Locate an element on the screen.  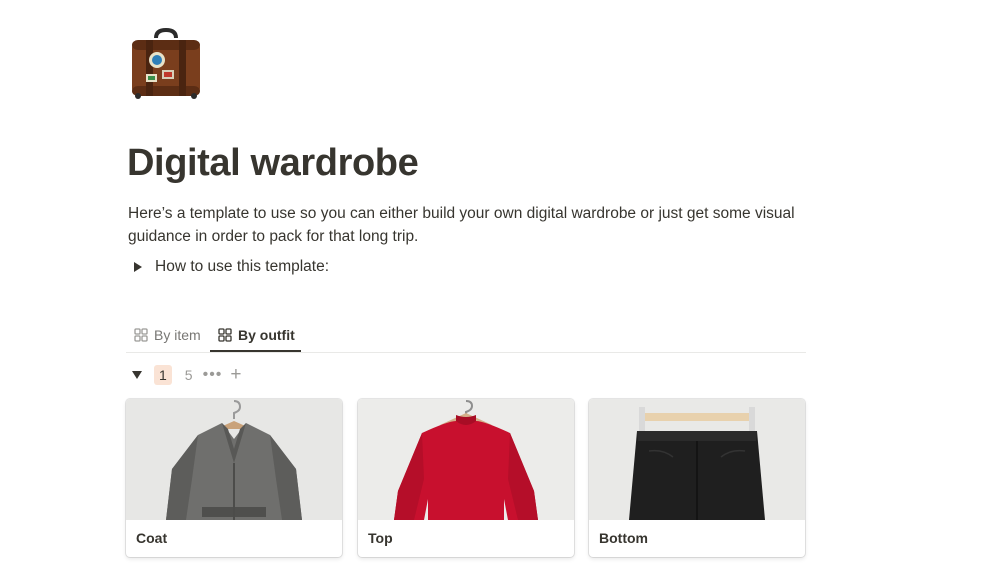
card-title: Top is located at coordinates (380, 538).